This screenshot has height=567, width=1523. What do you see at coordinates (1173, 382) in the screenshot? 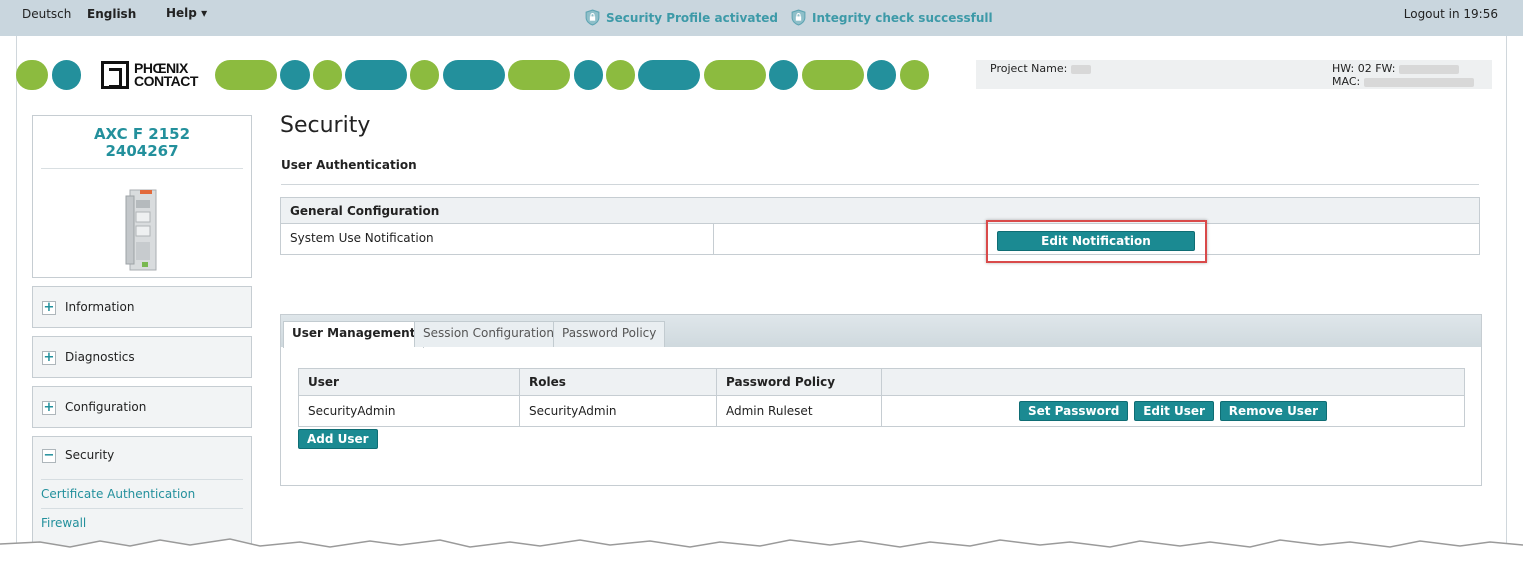
I see `column-header-actions` at bounding box center [1173, 382].